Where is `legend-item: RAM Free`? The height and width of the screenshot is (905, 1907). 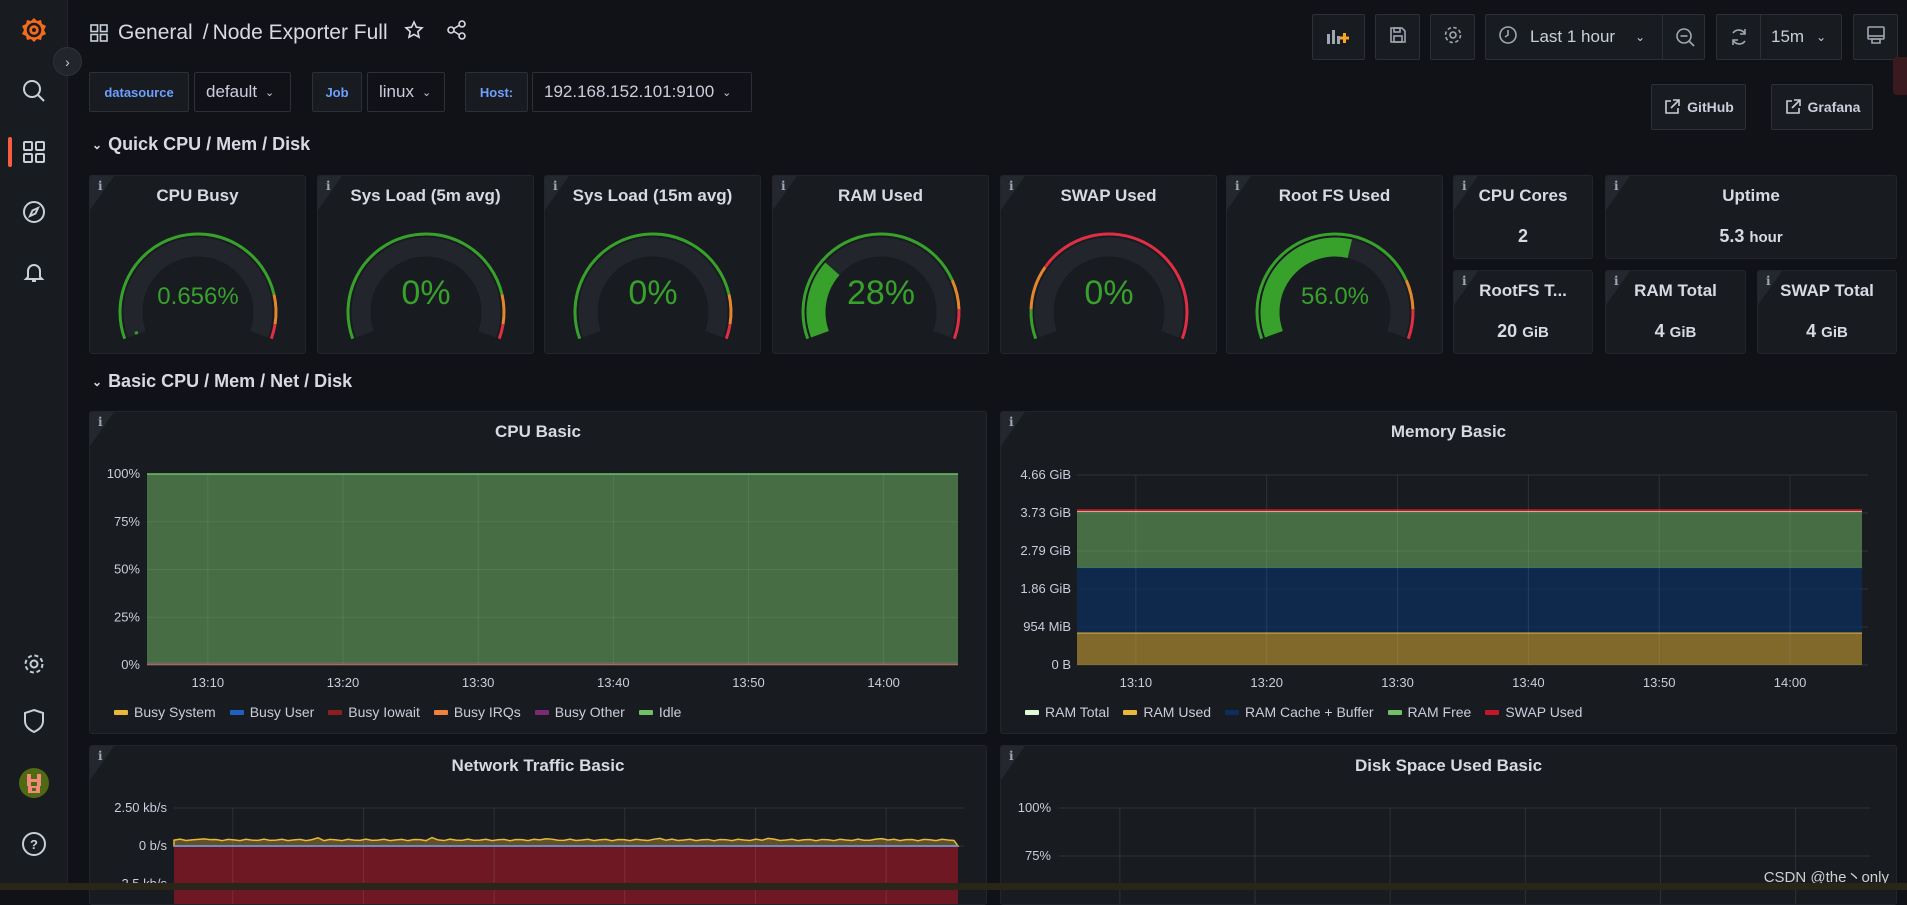
legend-item: RAM Free is located at coordinates (1429, 712).